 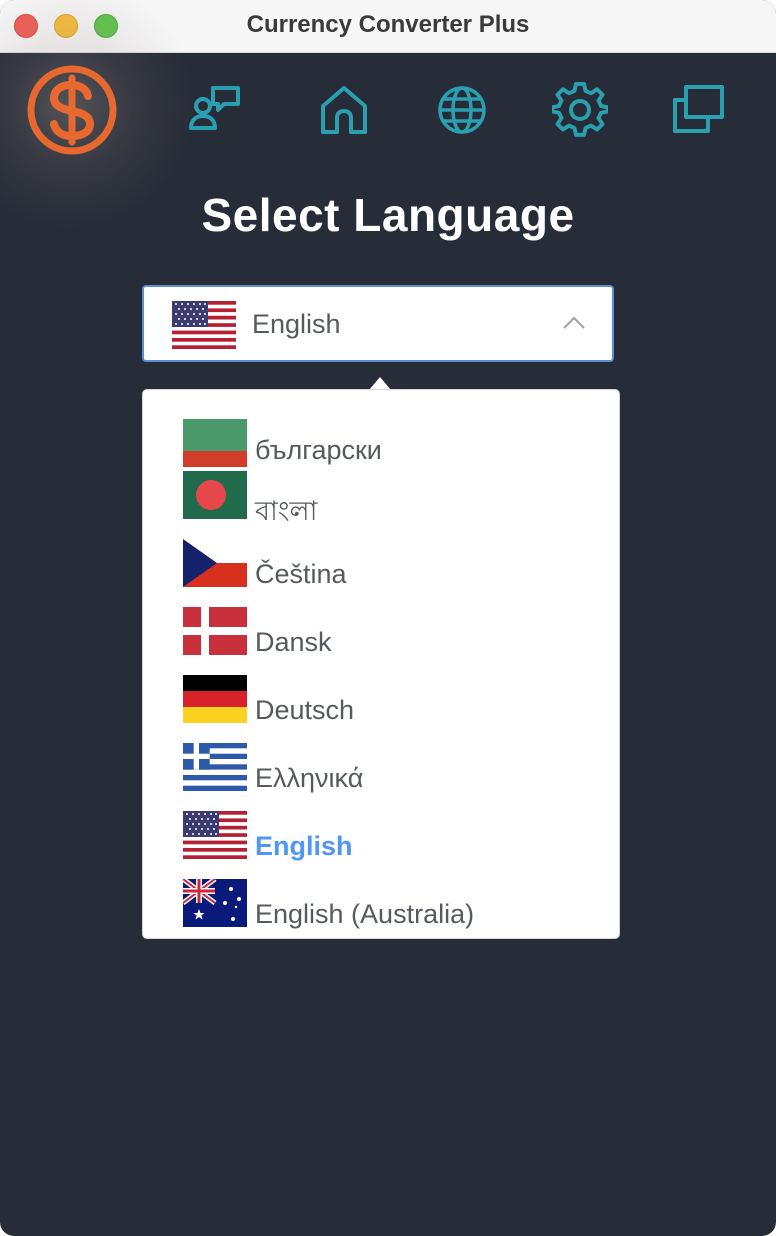 I want to click on gear-icon, so click(x=580, y=110).